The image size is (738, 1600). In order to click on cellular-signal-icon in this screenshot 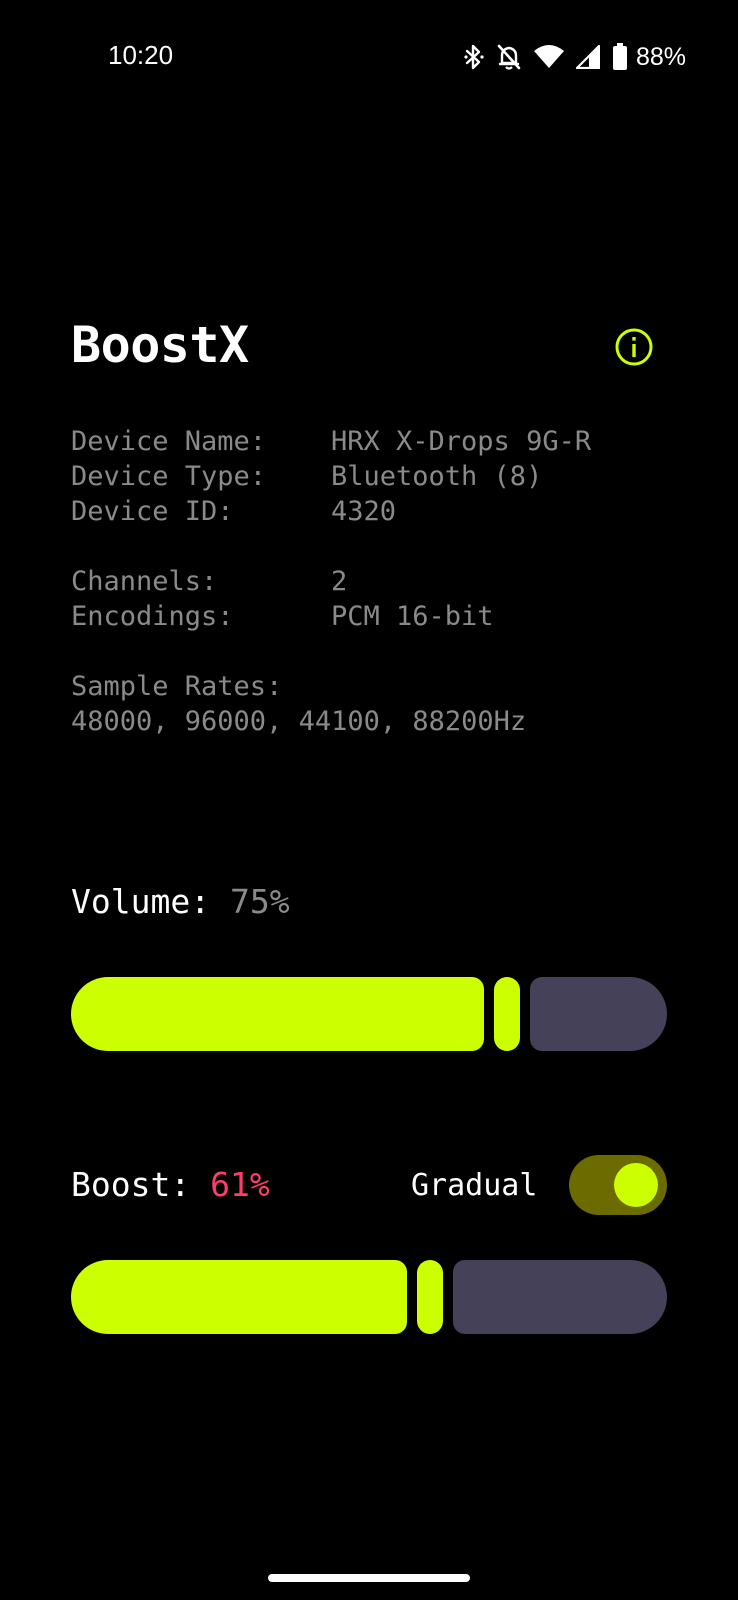, I will do `click(587, 57)`.